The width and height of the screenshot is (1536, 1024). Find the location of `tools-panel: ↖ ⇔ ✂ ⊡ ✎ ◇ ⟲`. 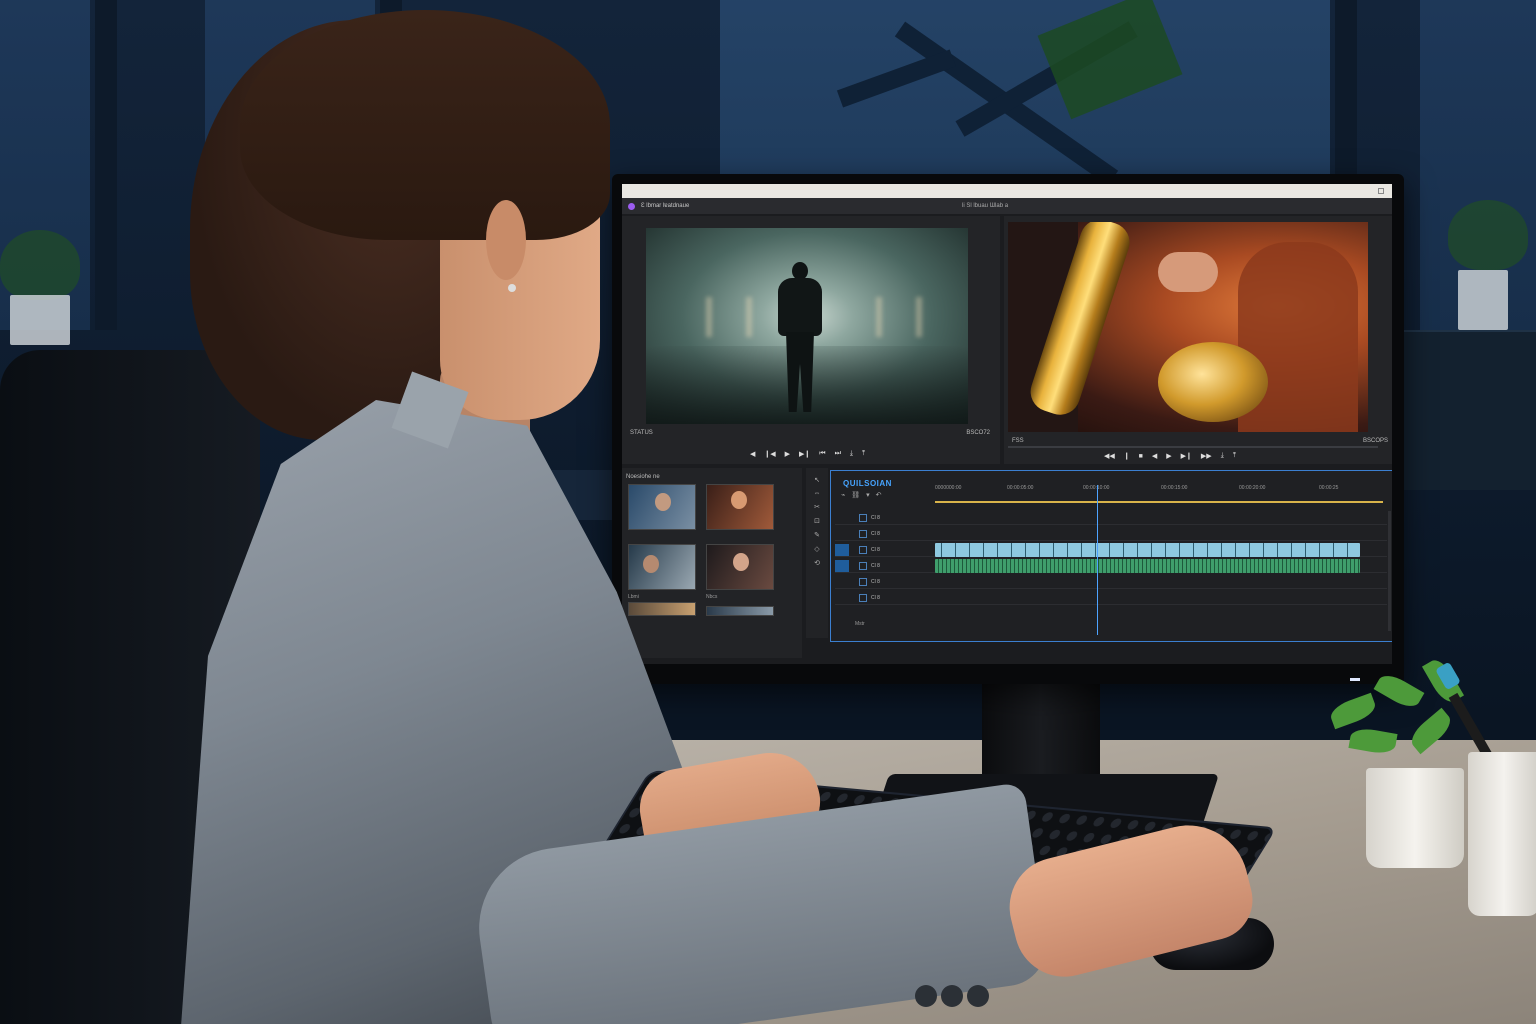

tools-panel: ↖ ⇔ ✂ ⊡ ✎ ◇ ⟲ is located at coordinates (817, 553).